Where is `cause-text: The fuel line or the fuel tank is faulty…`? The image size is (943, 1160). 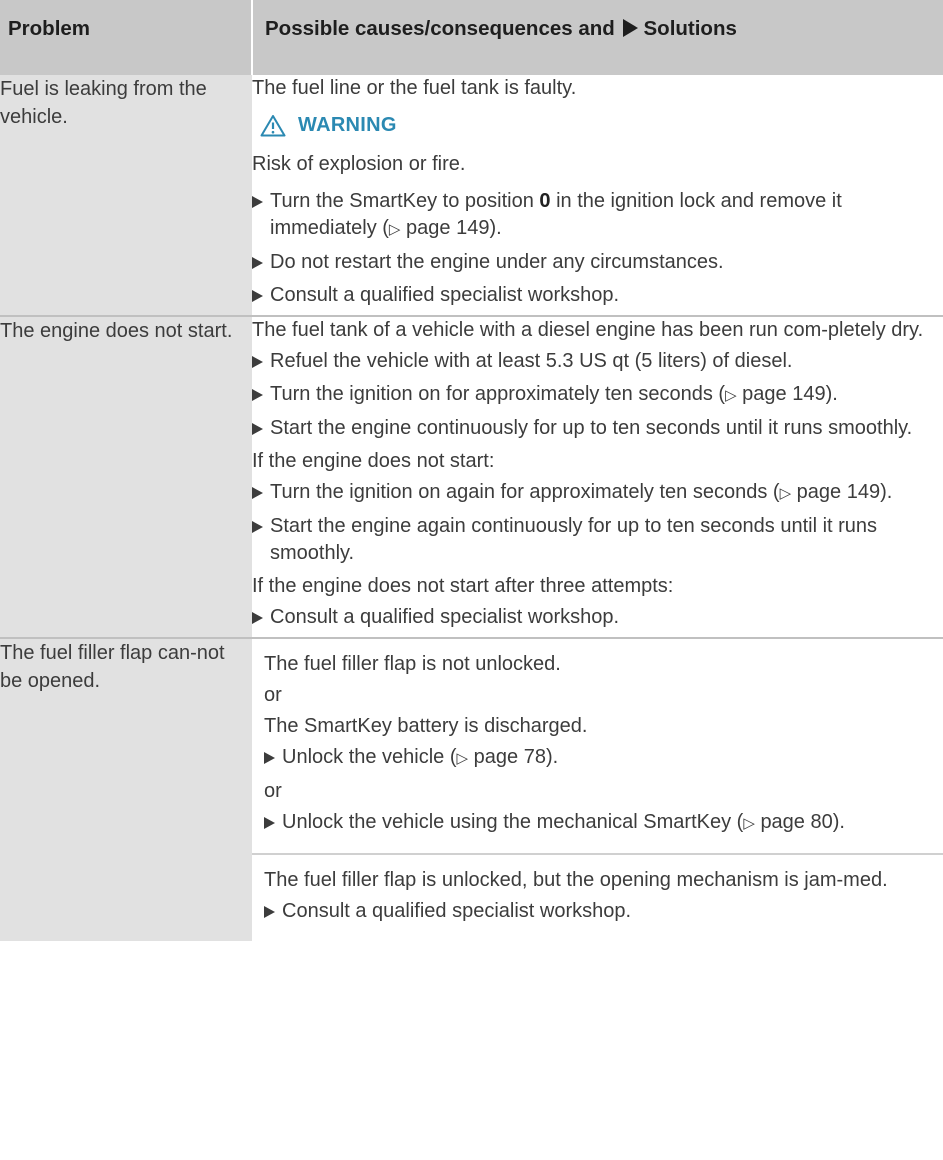
cause-text: The fuel line or the fuel tank is faulty… is located at coordinates (414, 88).